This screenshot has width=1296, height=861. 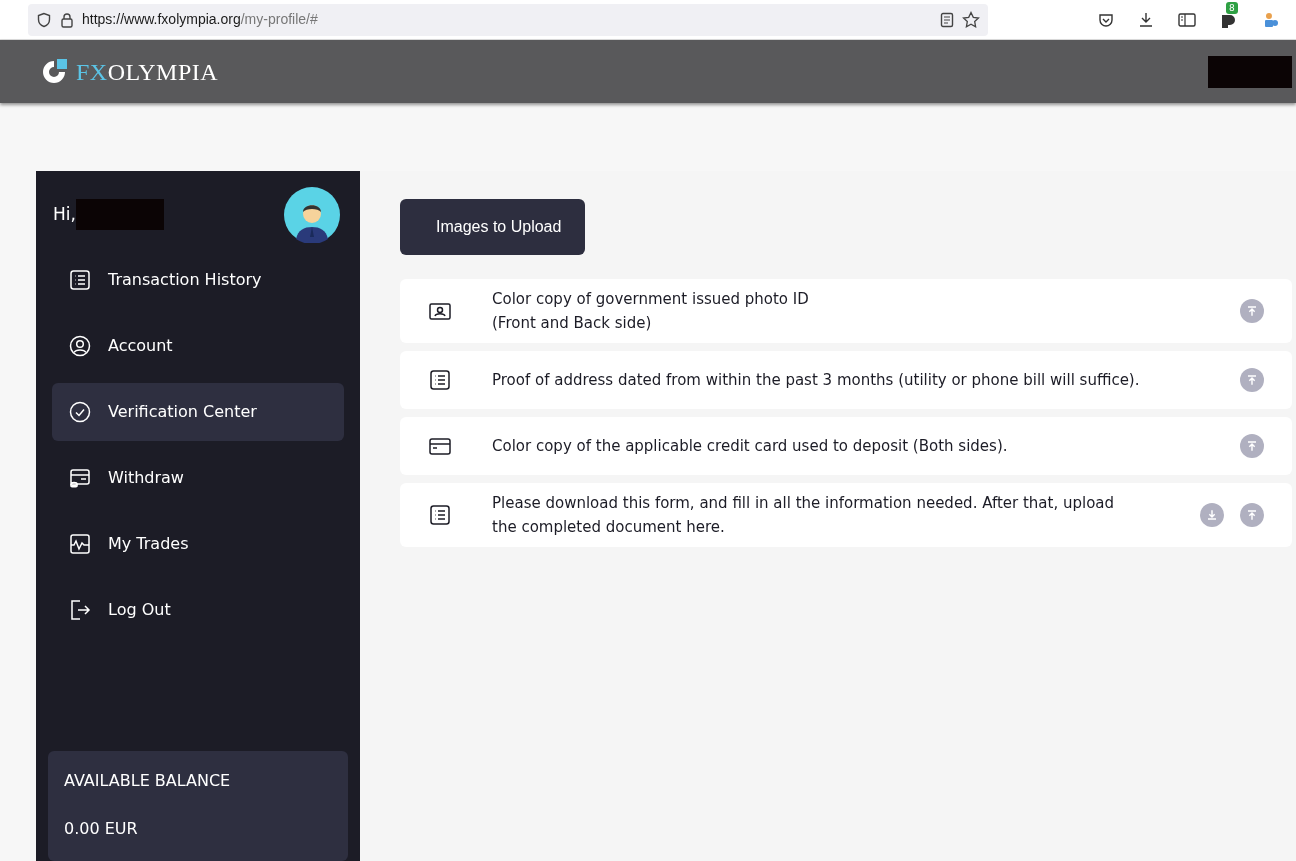 What do you see at coordinates (198, 478) in the screenshot?
I see `sidebar-item: Withdraw` at bounding box center [198, 478].